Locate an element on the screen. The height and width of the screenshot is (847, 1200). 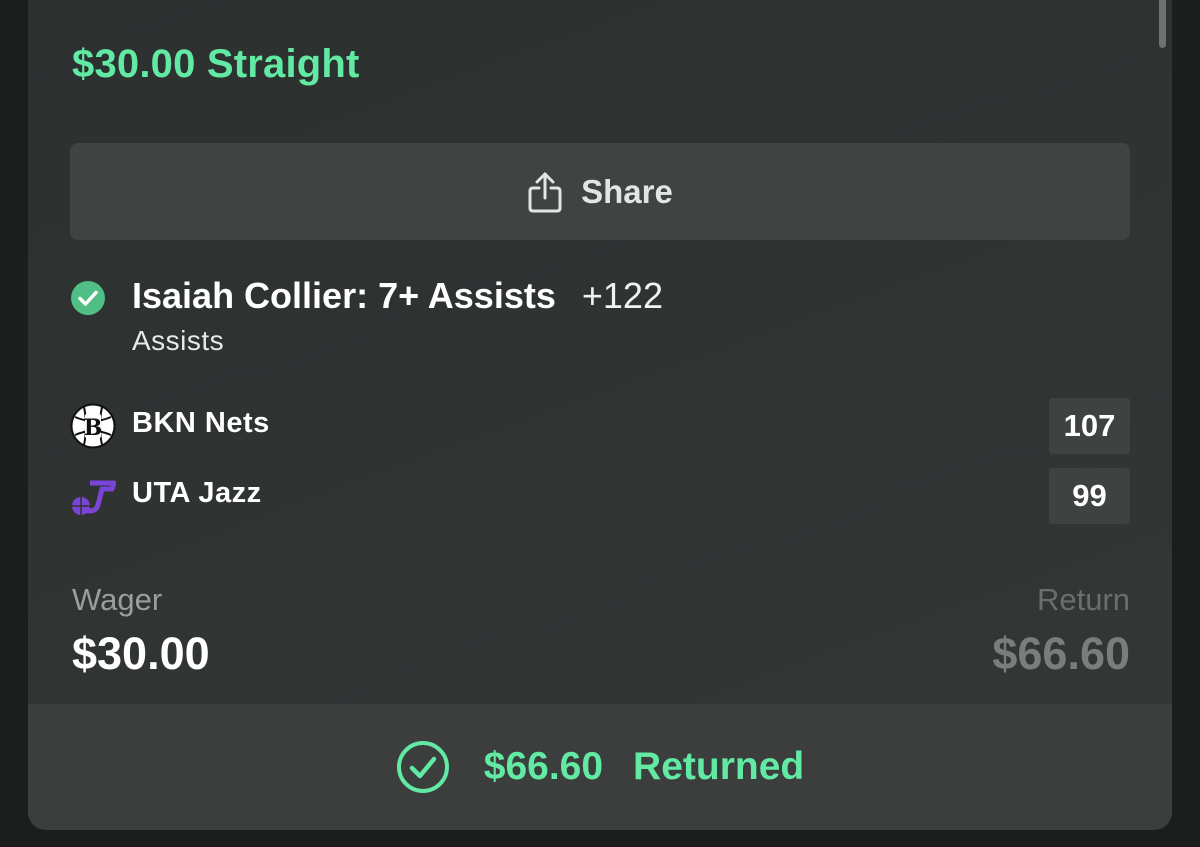
selection-market: Assists is located at coordinates (178, 340).